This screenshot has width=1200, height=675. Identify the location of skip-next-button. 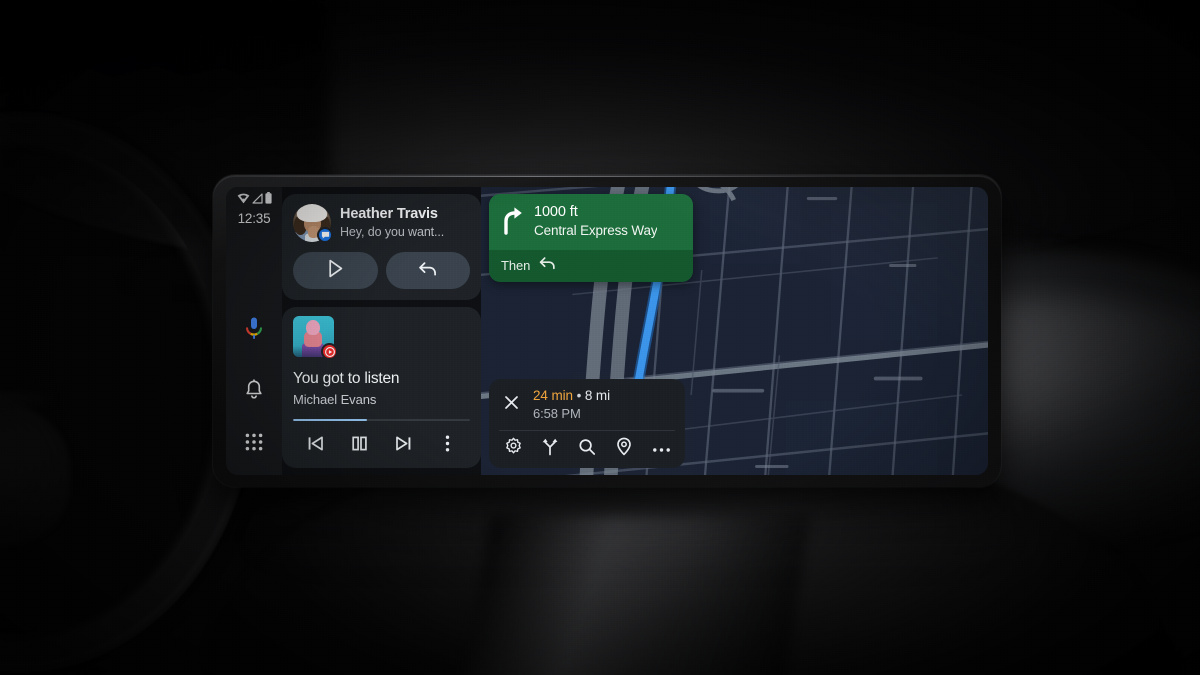
(404, 446).